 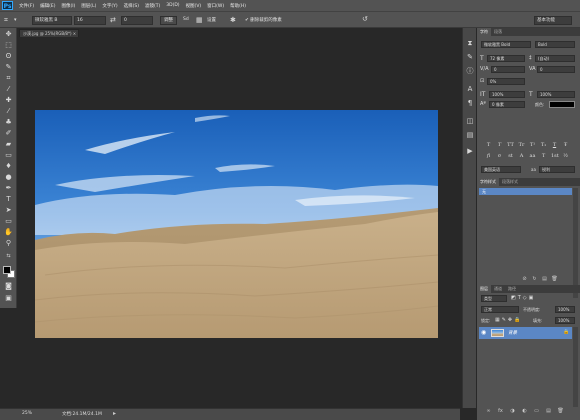 What do you see at coordinates (131, 6) in the screenshot?
I see `menu-select: 选择(S)` at bounding box center [131, 6].